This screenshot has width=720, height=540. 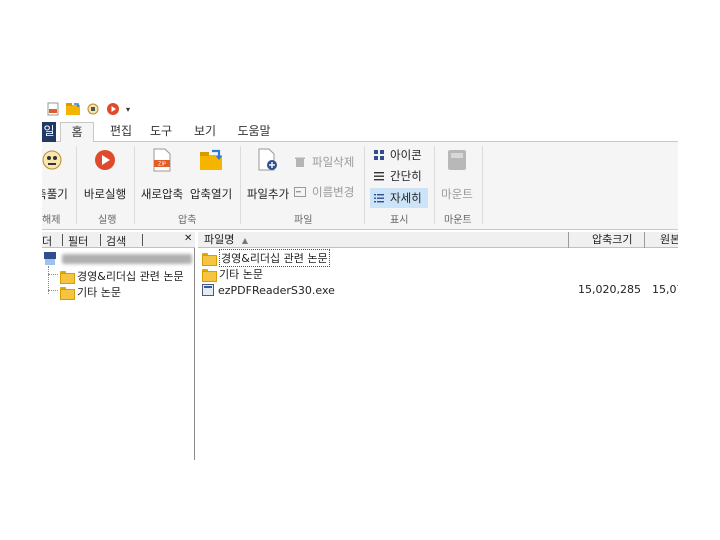 What do you see at coordinates (208, 290) in the screenshot?
I see `executable-icon` at bounding box center [208, 290].